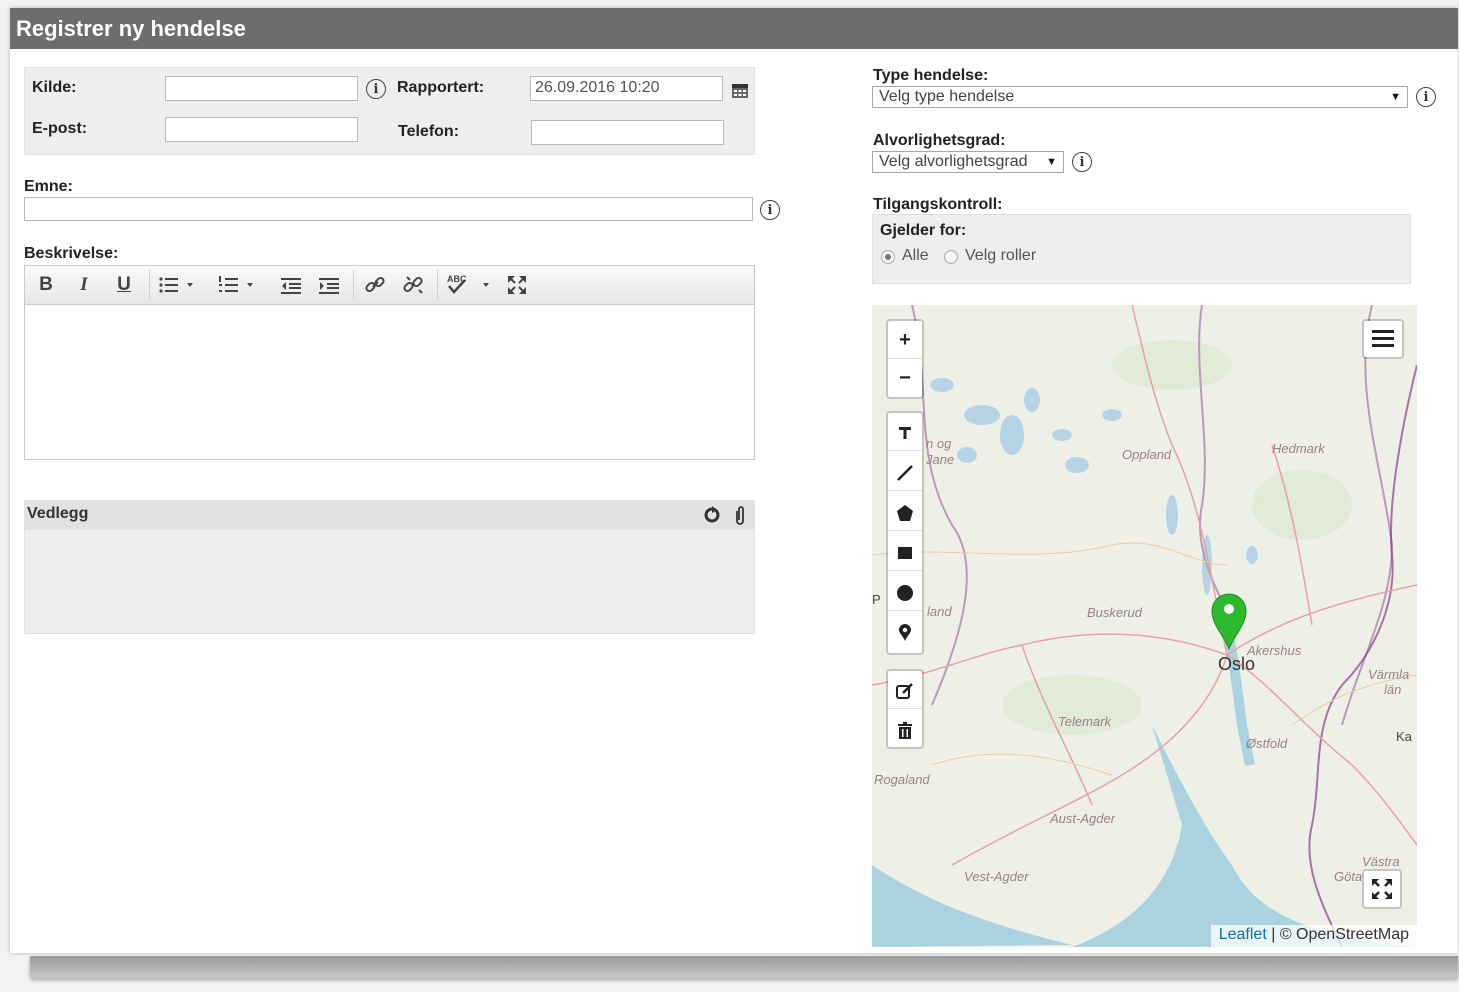 Image resolution: width=1459 pixels, height=992 pixels. What do you see at coordinates (939, 443) in the screenshot?
I see `map-label-sogn: n og` at bounding box center [939, 443].